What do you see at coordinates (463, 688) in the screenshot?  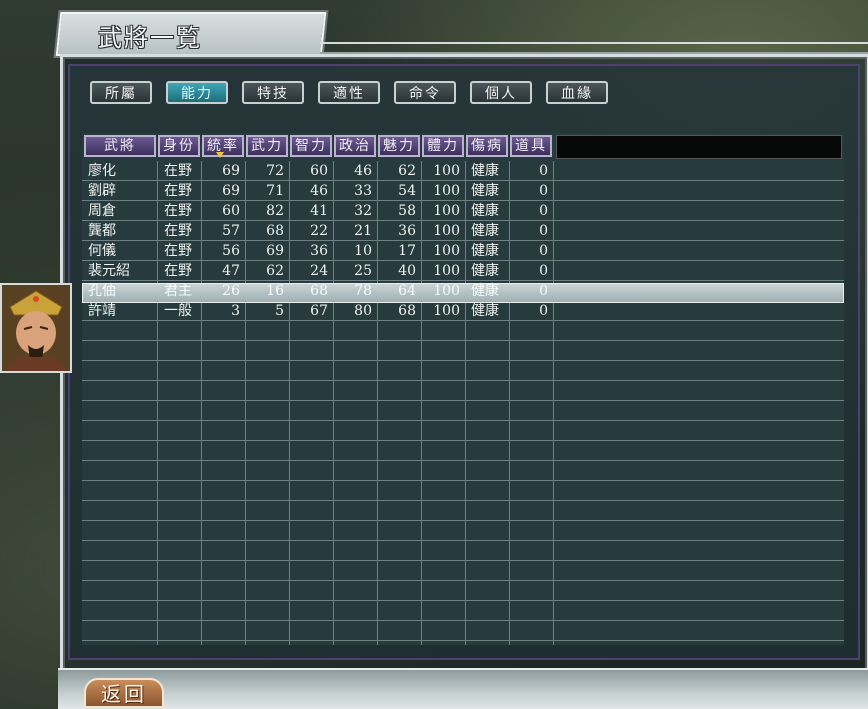 I see `footer-band` at bounding box center [463, 688].